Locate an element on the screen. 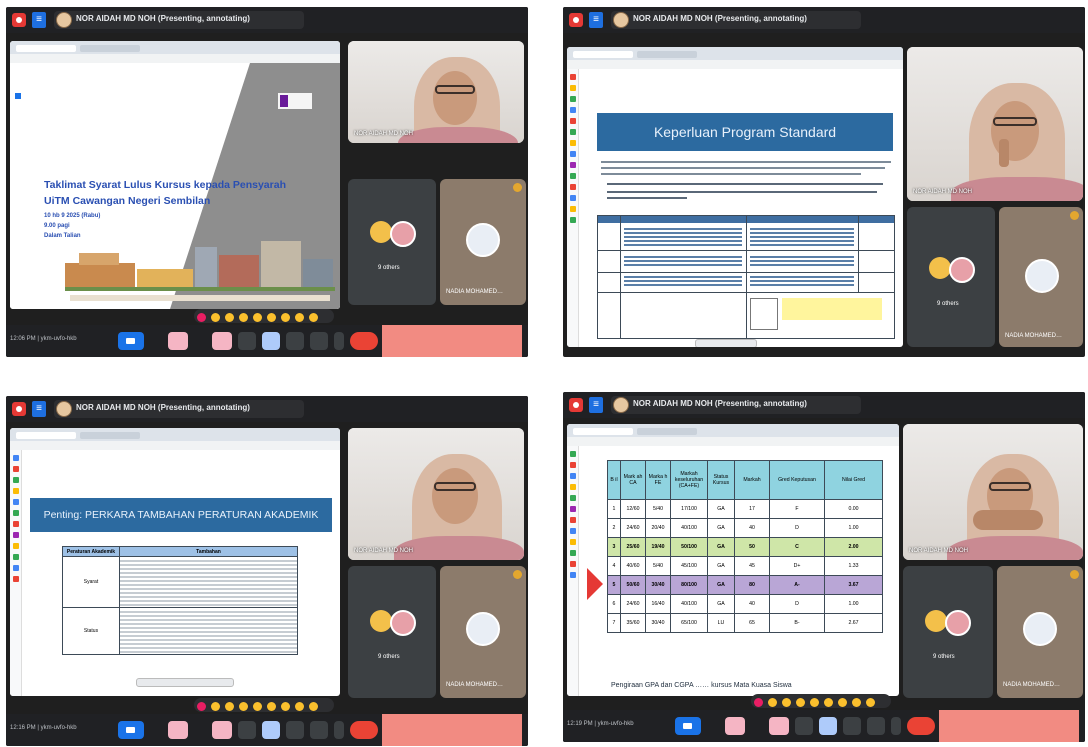  logo-strip is located at coordinates (200, 298).